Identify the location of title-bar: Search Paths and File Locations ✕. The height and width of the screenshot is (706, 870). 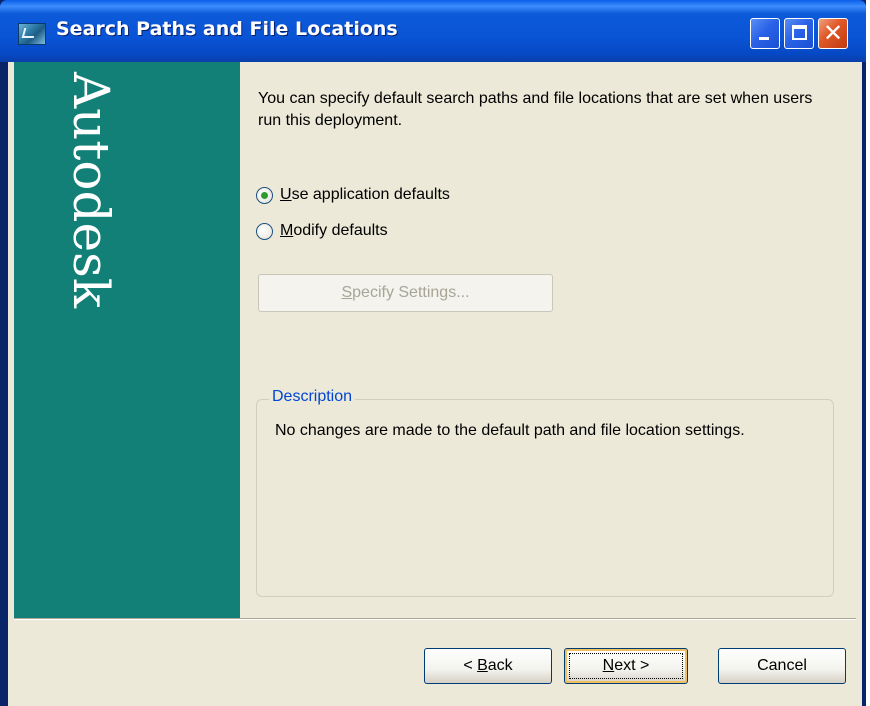
(433, 31).